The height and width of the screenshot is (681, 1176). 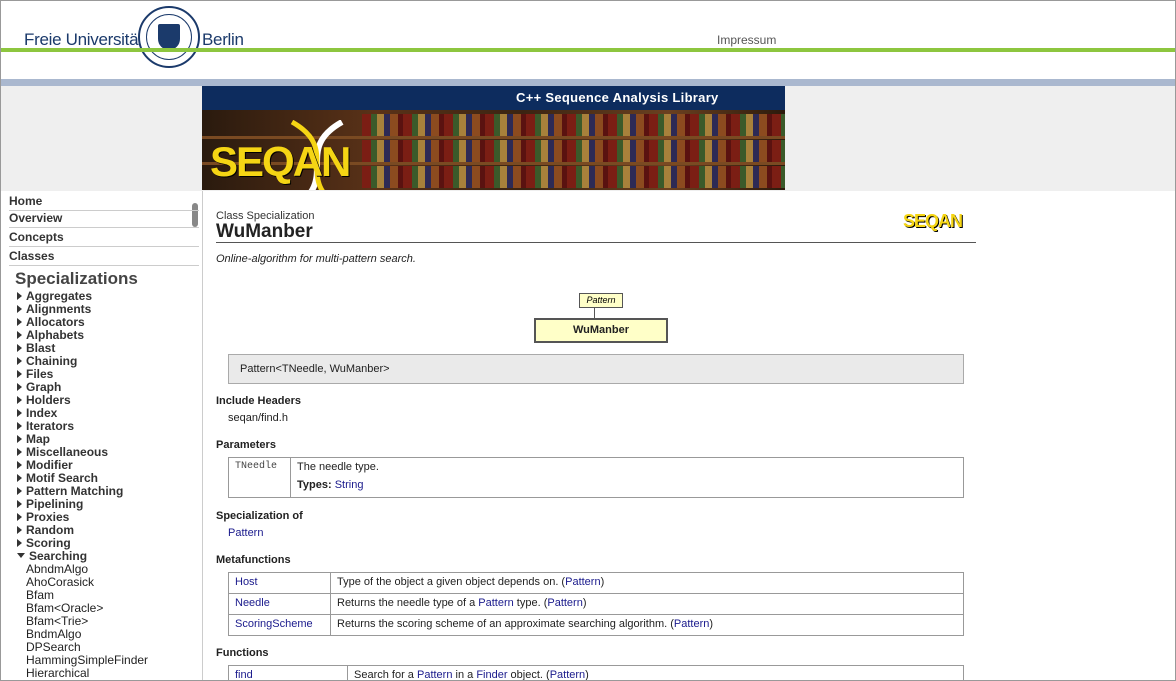 I want to click on university-name-right: Berlin, so click(x=223, y=39).